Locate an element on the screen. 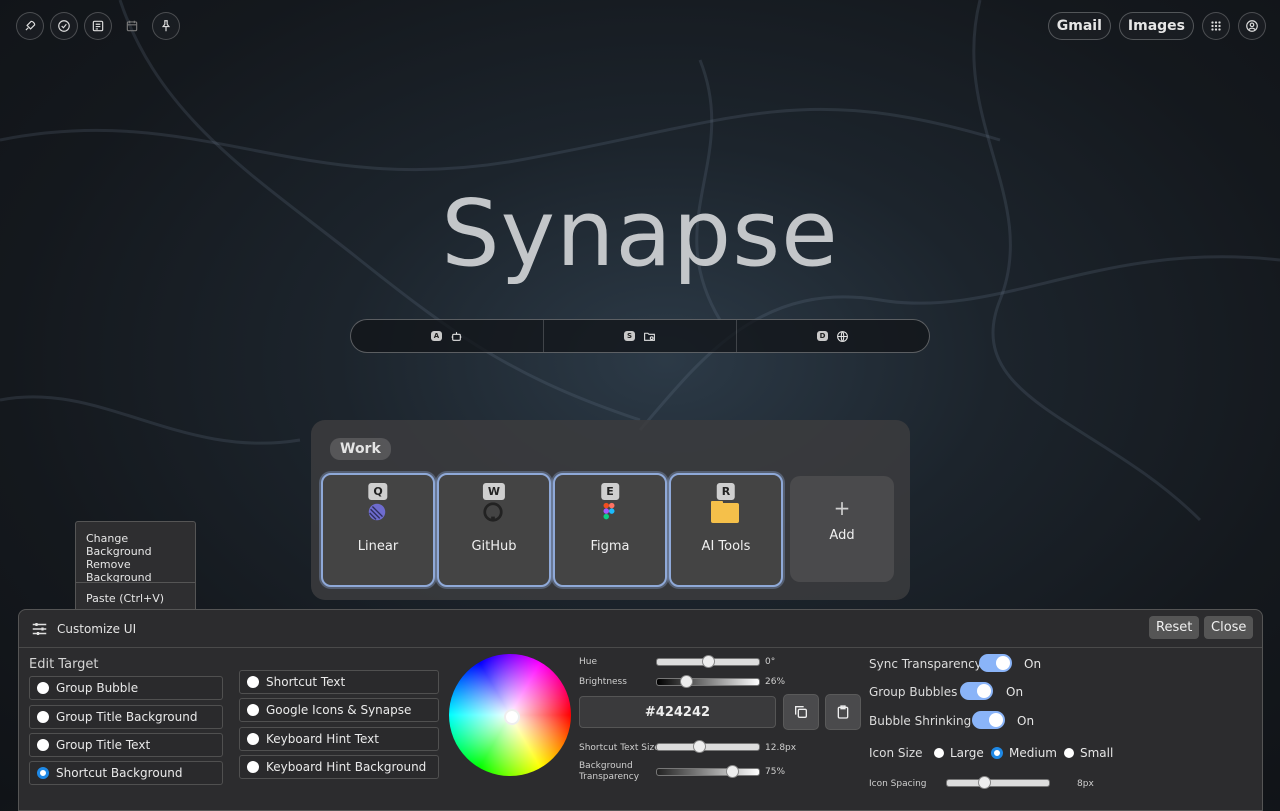 This screenshot has width=1280, height=811. target-group-title-text: Group Title Text is located at coordinates (126, 745).